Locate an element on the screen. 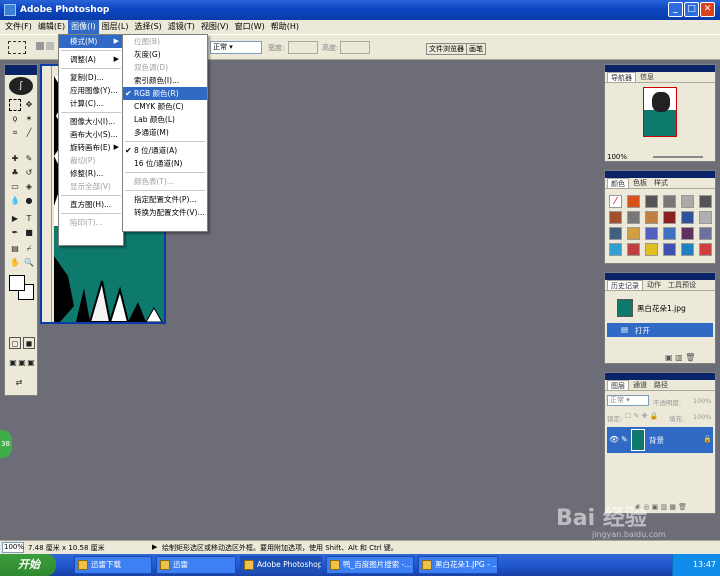  lock-icons: ☐ ✎ ✥ 🔒 is located at coordinates (641, 416).